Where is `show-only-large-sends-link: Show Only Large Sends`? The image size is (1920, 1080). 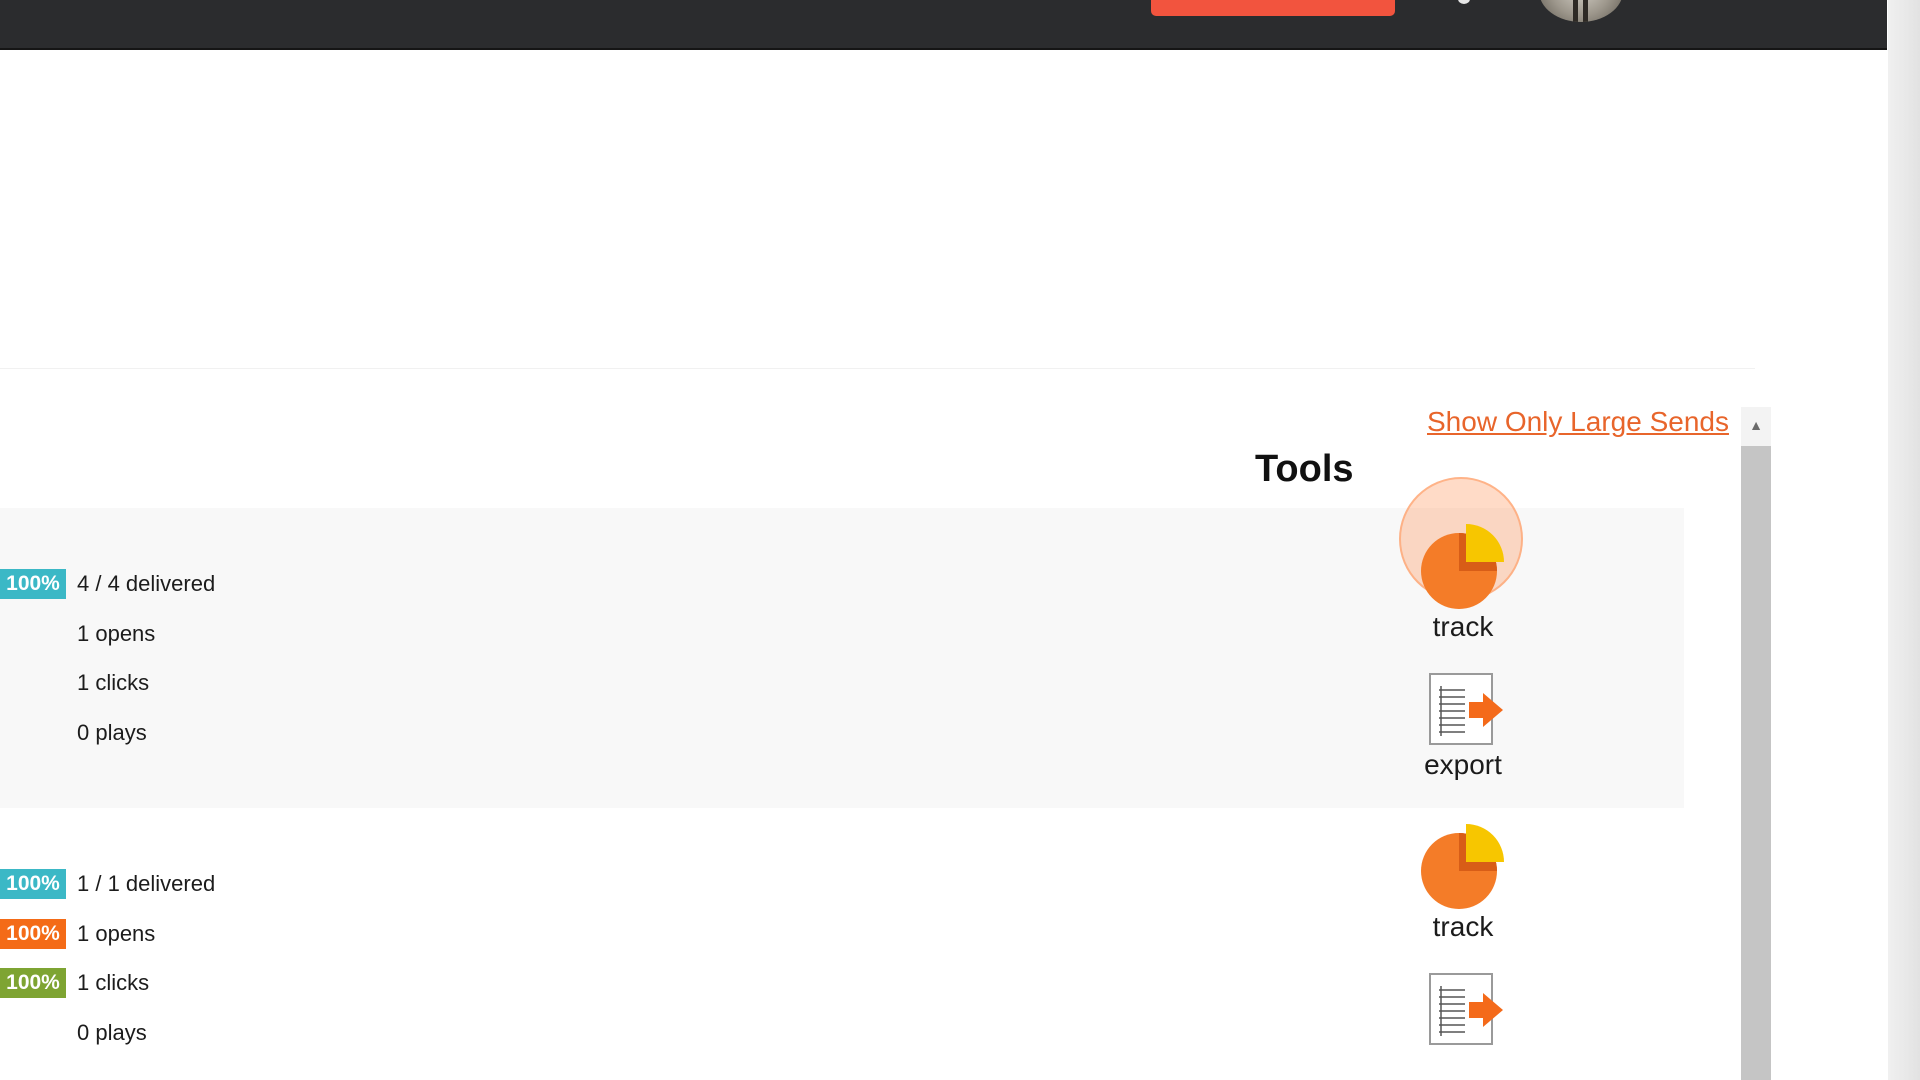 show-only-large-sends-link: Show Only Large Sends is located at coordinates (1578, 422).